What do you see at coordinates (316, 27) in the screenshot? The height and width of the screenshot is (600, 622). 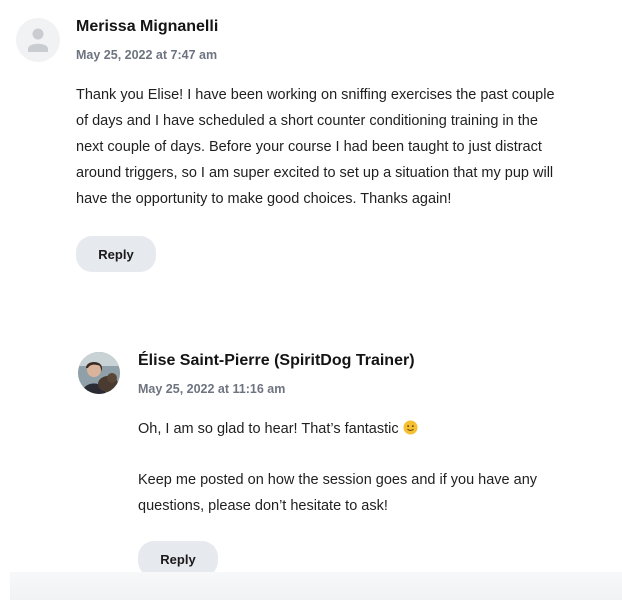 I see `comment-author: Merissa Mignanelli` at bounding box center [316, 27].